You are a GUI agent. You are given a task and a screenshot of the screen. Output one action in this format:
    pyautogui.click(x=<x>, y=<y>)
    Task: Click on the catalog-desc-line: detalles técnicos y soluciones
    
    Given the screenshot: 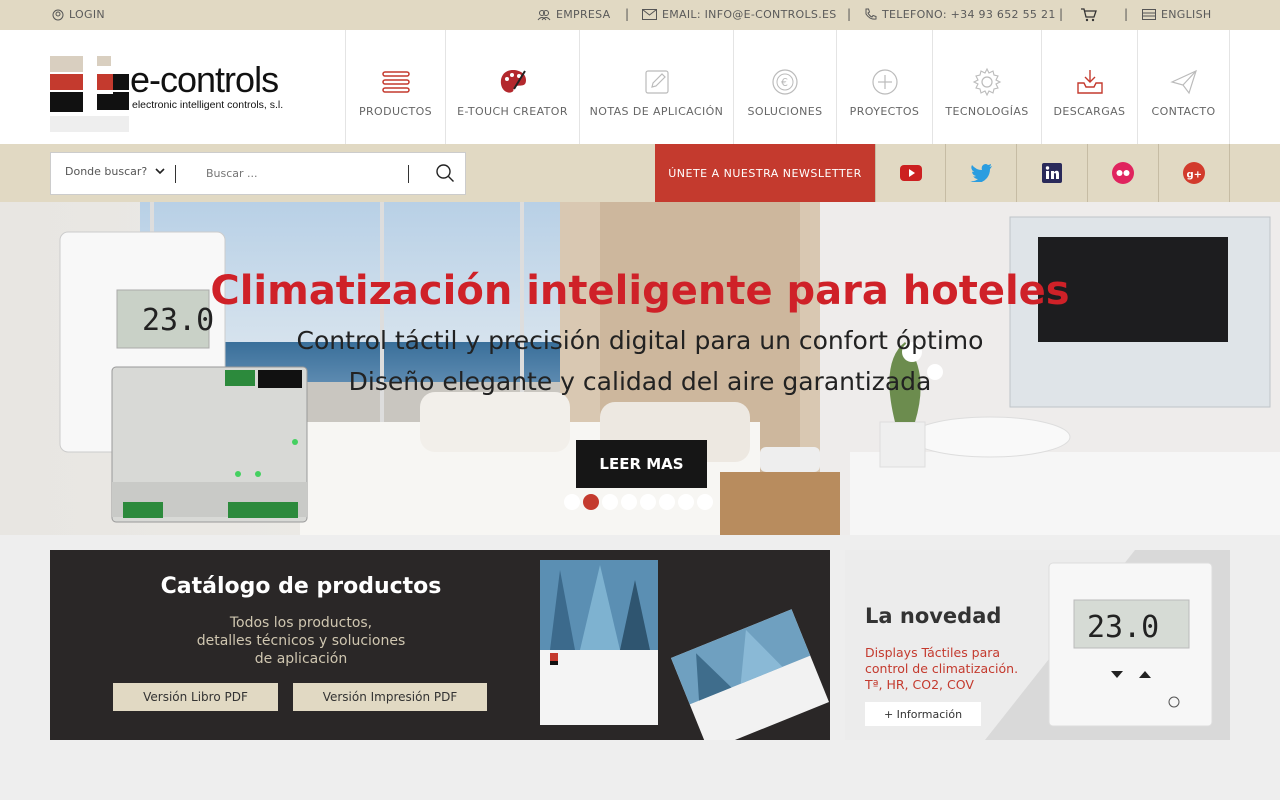 What is the action you would take?
    pyautogui.click(x=301, y=641)
    